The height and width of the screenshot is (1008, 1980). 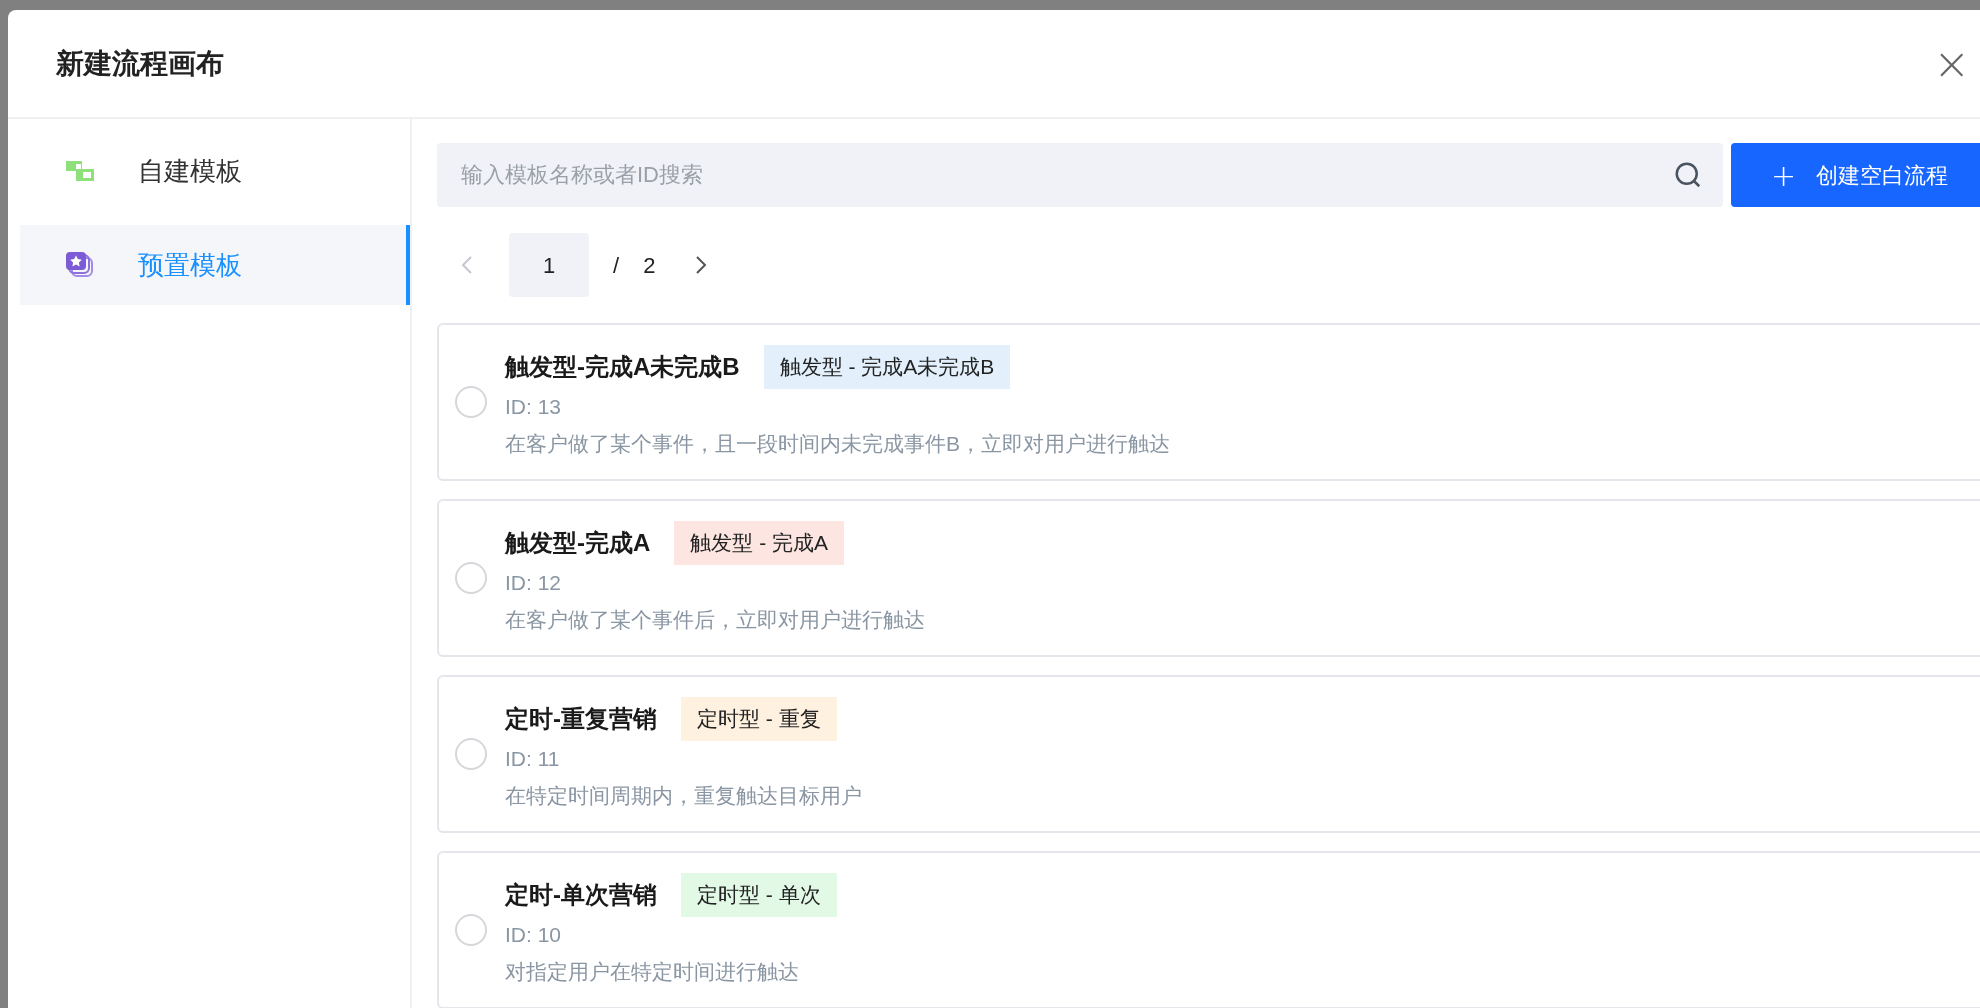 What do you see at coordinates (683, 796) in the screenshot?
I see `template-description: 在特定时间周期内，重复触达目标用户` at bounding box center [683, 796].